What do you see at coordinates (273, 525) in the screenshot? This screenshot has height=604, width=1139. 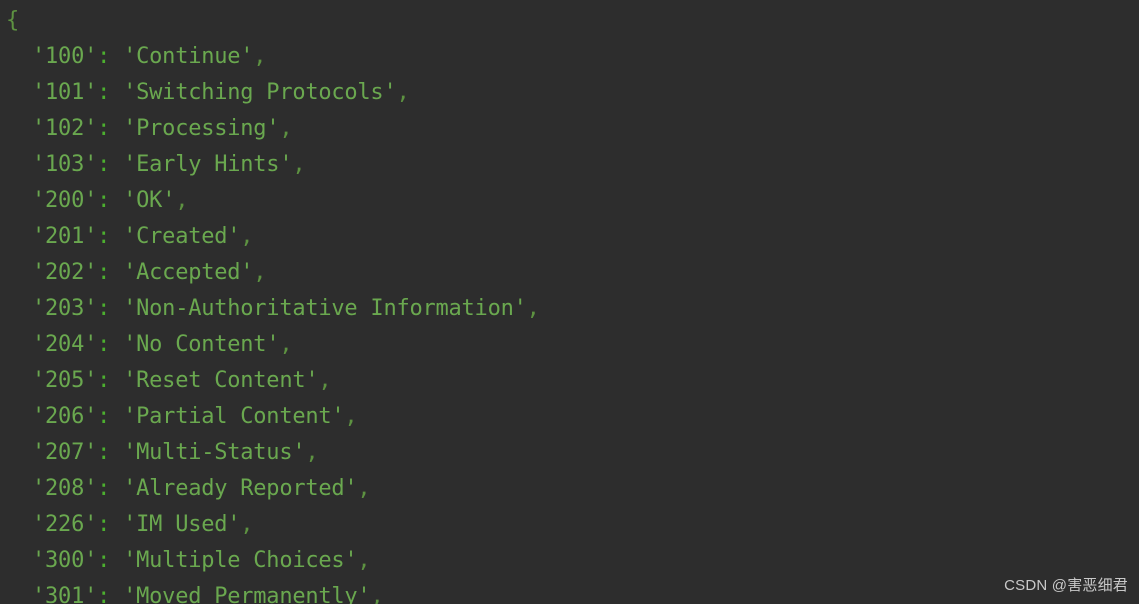 I see `code-line-entry: '226': 'IM Used',` at bounding box center [273, 525].